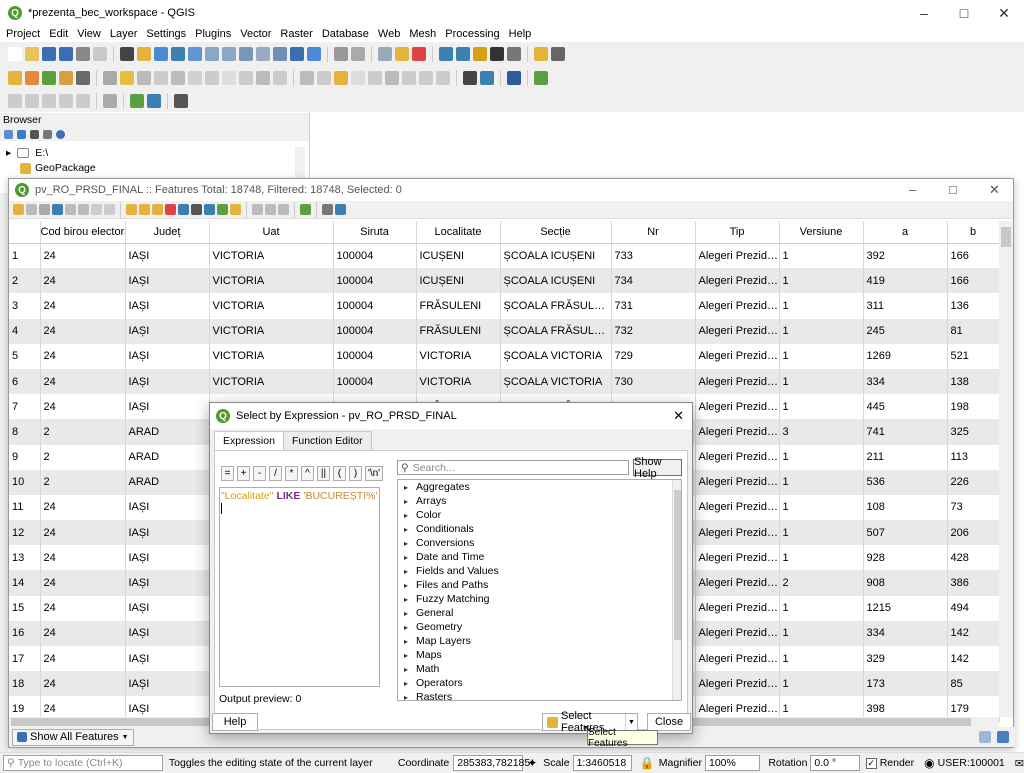 This screenshot has height=773, width=1024. Describe the element at coordinates (973, 256) in the screenshot. I see `table-cell: 166` at that location.